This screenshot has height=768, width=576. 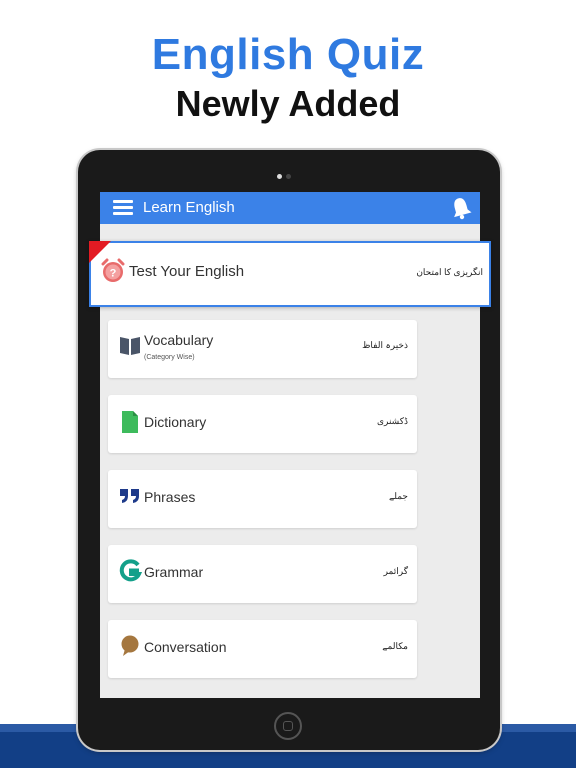 I want to click on featured-quiz-card: ? Test Your English انگریزی کا امتحان, so click(x=290, y=274).